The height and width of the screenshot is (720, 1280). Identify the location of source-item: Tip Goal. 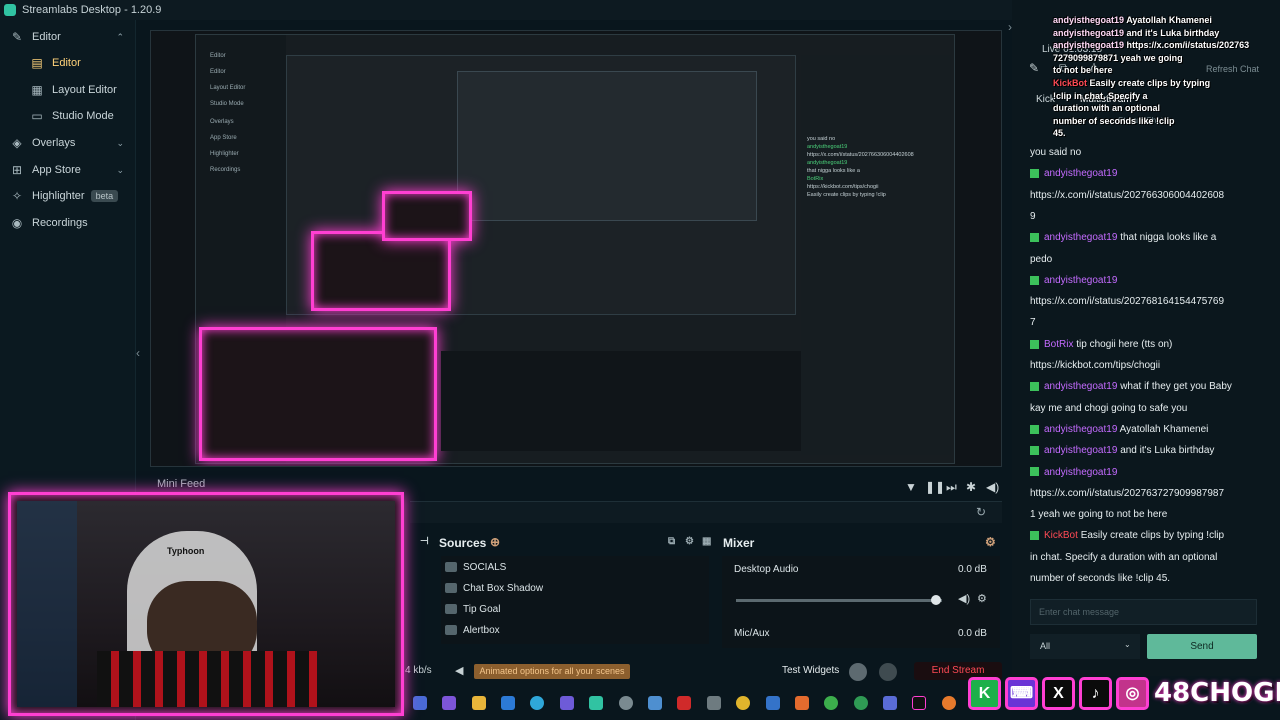
(472, 609).